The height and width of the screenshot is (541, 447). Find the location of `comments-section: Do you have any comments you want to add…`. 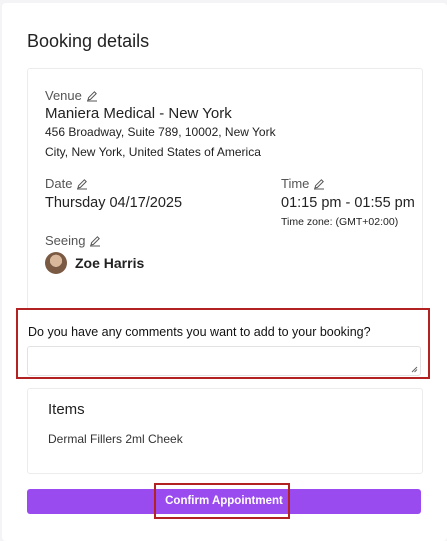

comments-section: Do you have any comments you want to add… is located at coordinates (223, 343).